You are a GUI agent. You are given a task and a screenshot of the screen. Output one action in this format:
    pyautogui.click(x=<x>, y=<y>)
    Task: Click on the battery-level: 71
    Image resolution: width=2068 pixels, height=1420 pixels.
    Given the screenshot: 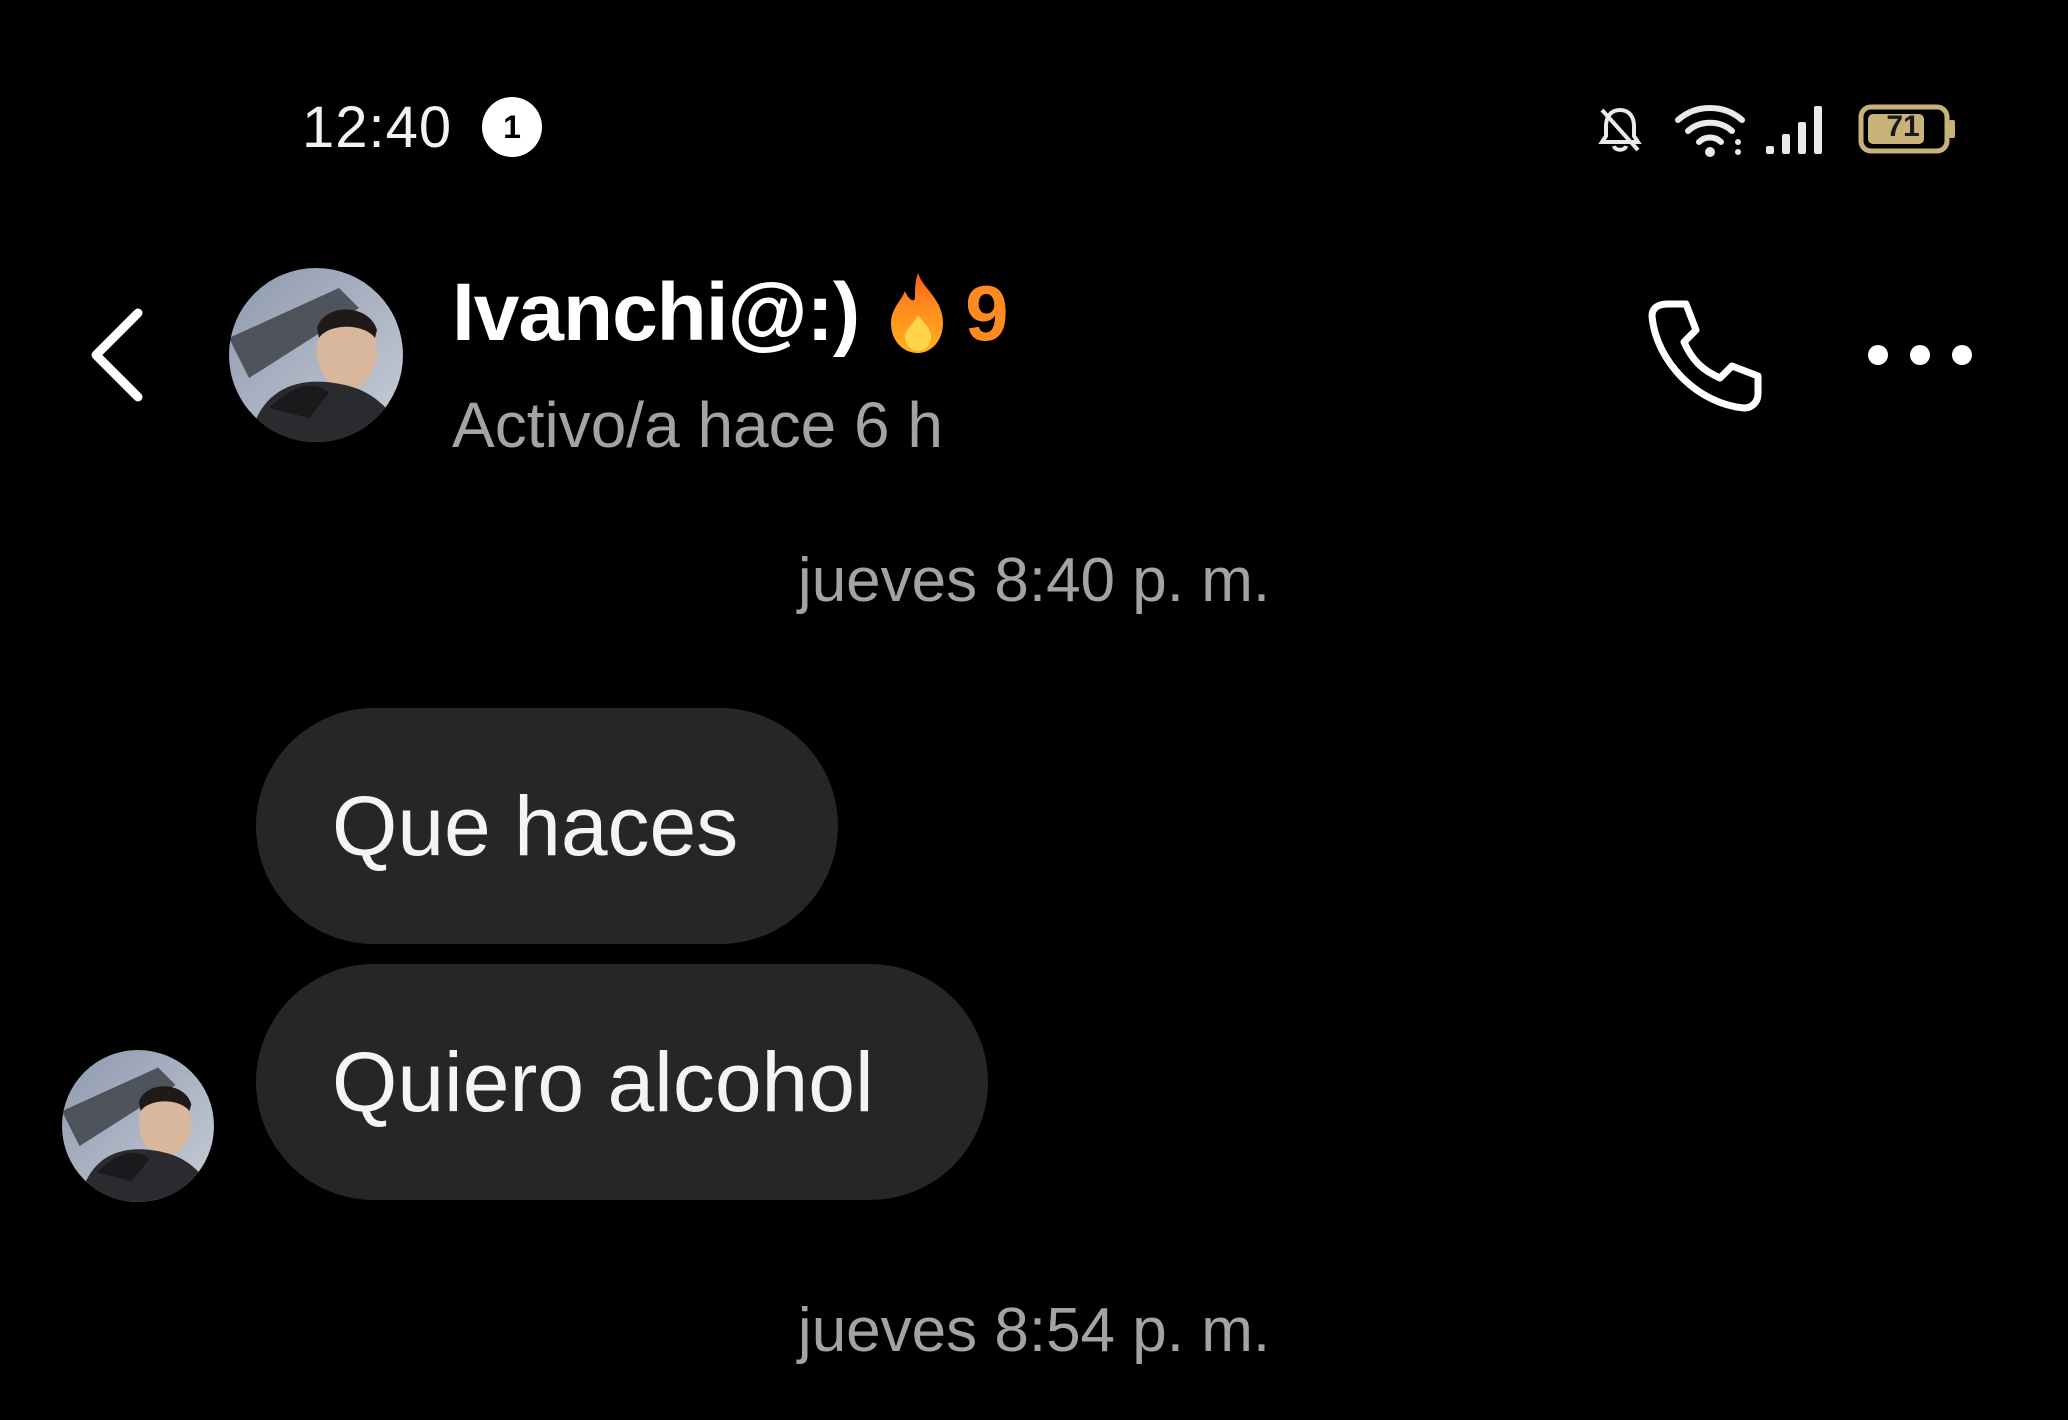 What is the action you would take?
    pyautogui.click(x=1903, y=126)
    